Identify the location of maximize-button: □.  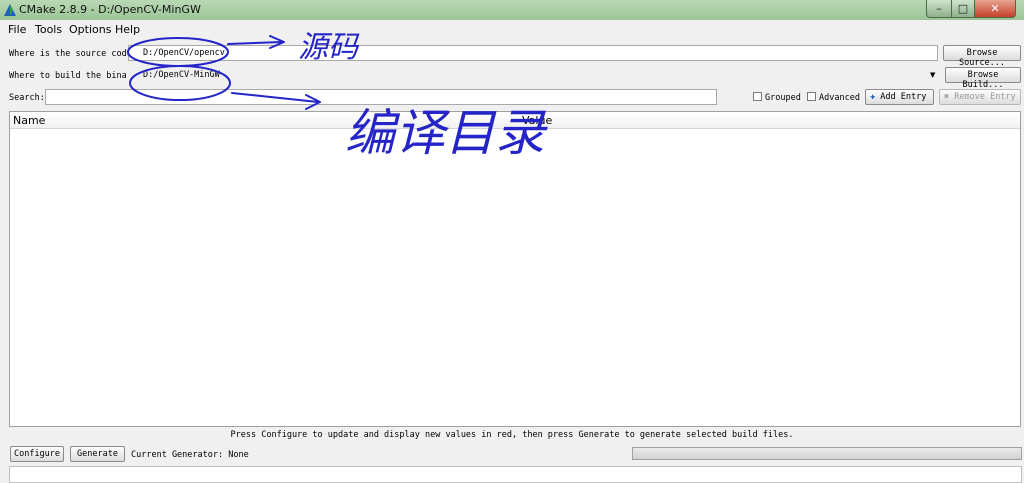
(963, 9).